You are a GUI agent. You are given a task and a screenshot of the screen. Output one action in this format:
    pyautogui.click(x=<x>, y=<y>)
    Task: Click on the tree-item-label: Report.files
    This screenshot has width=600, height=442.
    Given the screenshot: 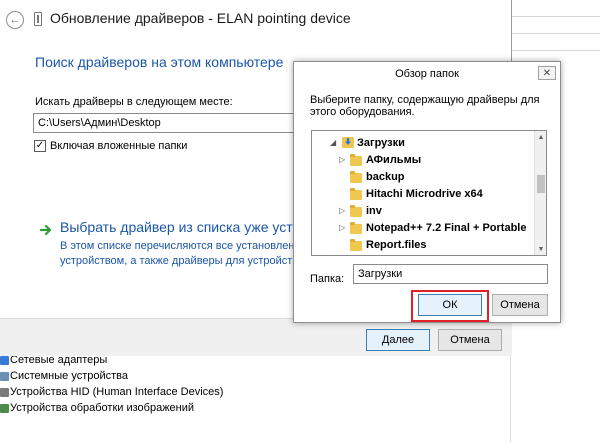 What is the action you would take?
    pyautogui.click(x=396, y=244)
    